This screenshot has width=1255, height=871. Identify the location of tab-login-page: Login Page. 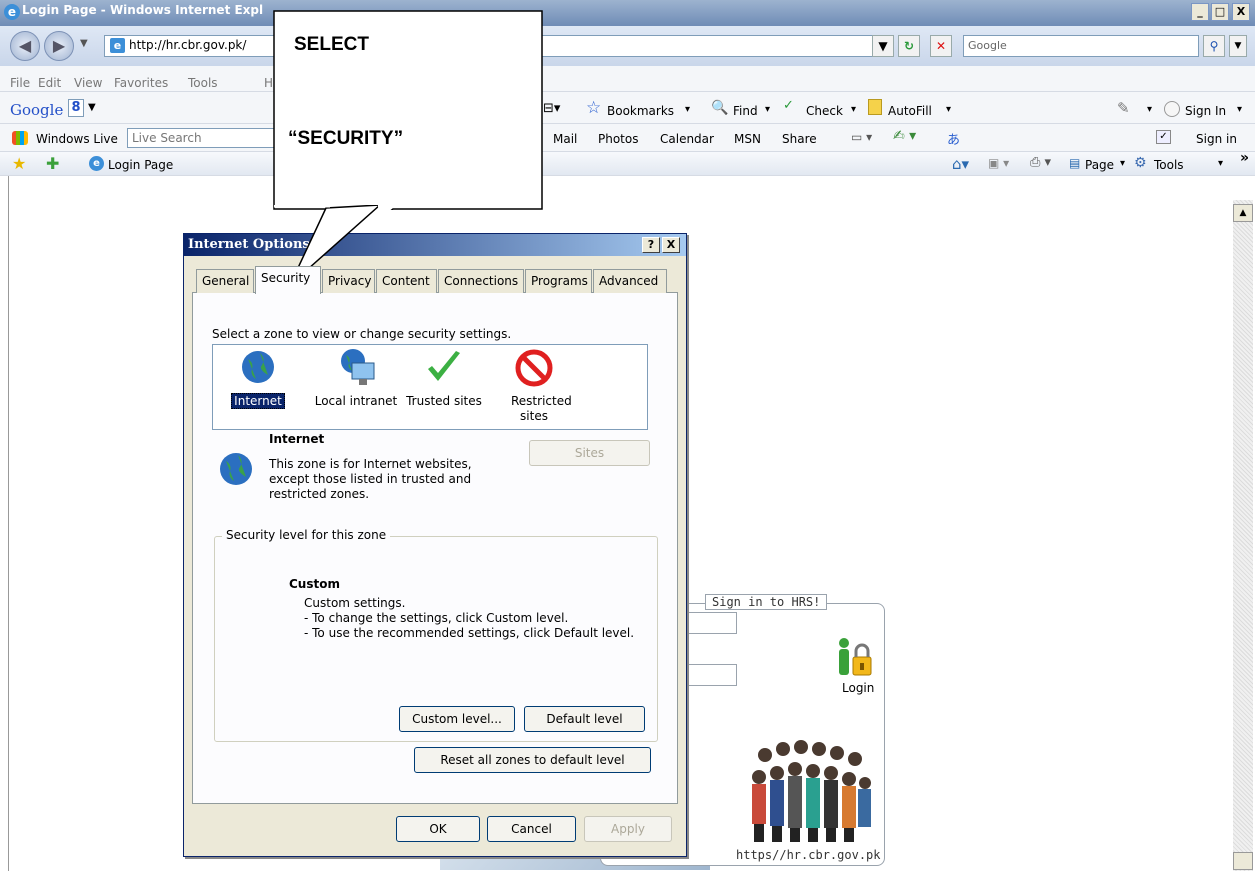
(140, 165).